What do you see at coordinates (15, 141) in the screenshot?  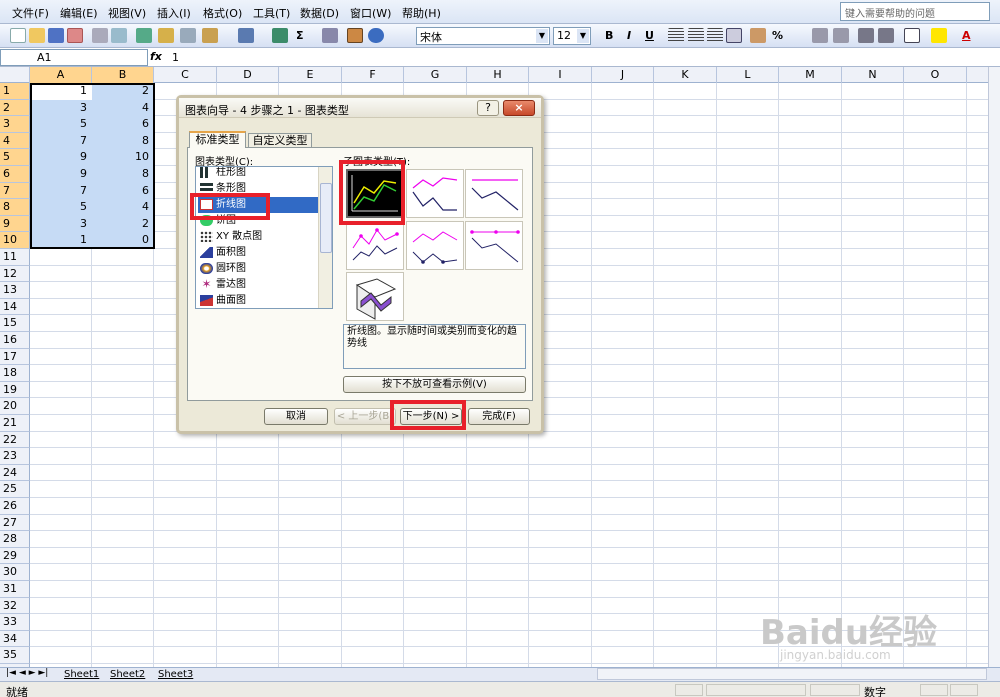 I see `row-header: 4` at bounding box center [15, 141].